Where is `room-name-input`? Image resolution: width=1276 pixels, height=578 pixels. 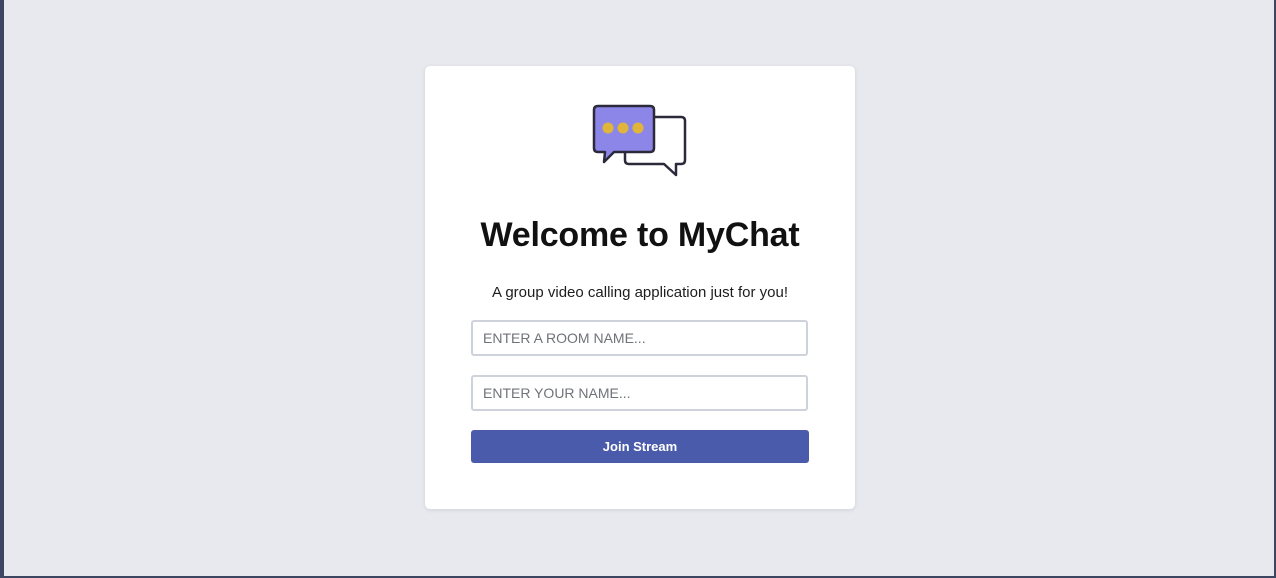 room-name-input is located at coordinates (639, 338).